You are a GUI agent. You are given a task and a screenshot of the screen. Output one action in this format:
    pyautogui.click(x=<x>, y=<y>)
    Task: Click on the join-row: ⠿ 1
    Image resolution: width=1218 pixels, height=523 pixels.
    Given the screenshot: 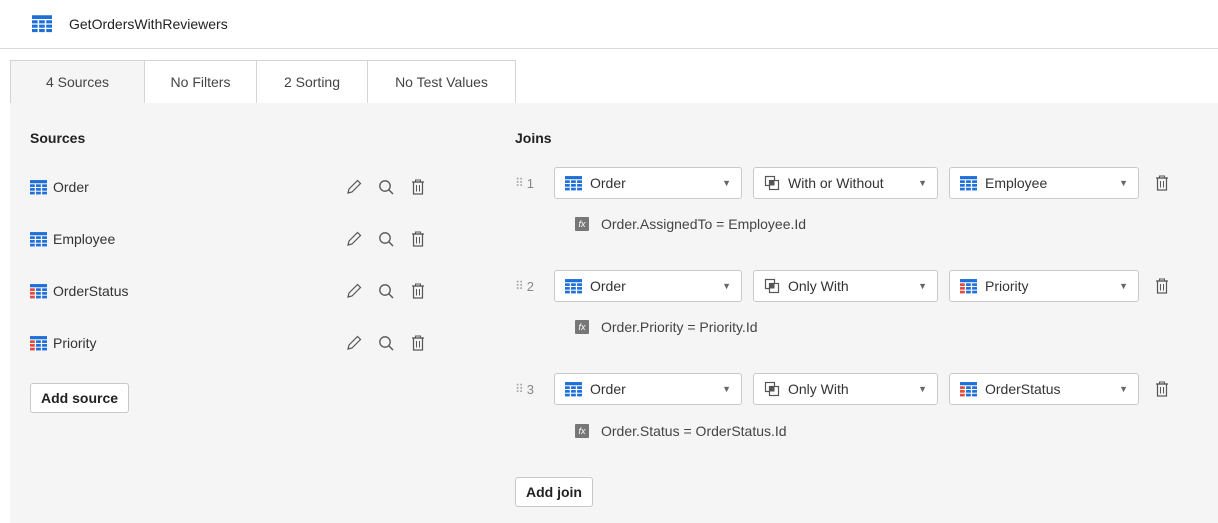 What is the action you would take?
    pyautogui.click(x=533, y=183)
    